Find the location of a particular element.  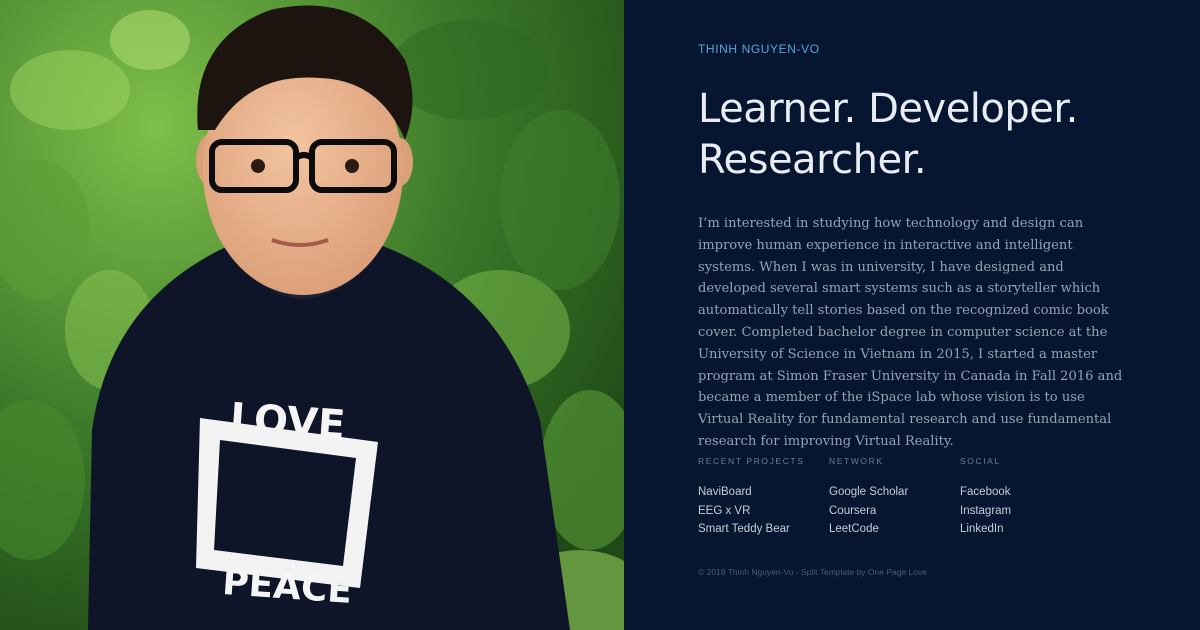

social-title: SOCIAL is located at coordinates (980, 461).